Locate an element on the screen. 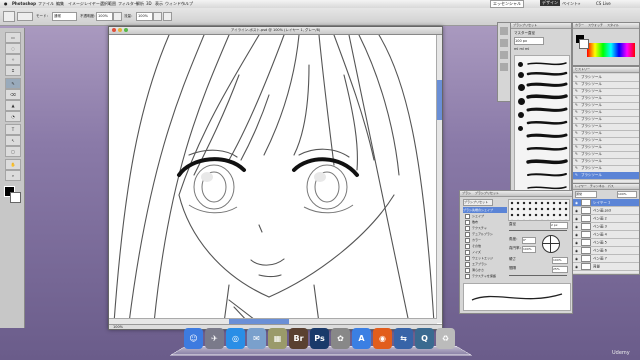 The width and height of the screenshot is (640, 360). menu-item-help: ヘルプ is located at coordinates (187, 4).